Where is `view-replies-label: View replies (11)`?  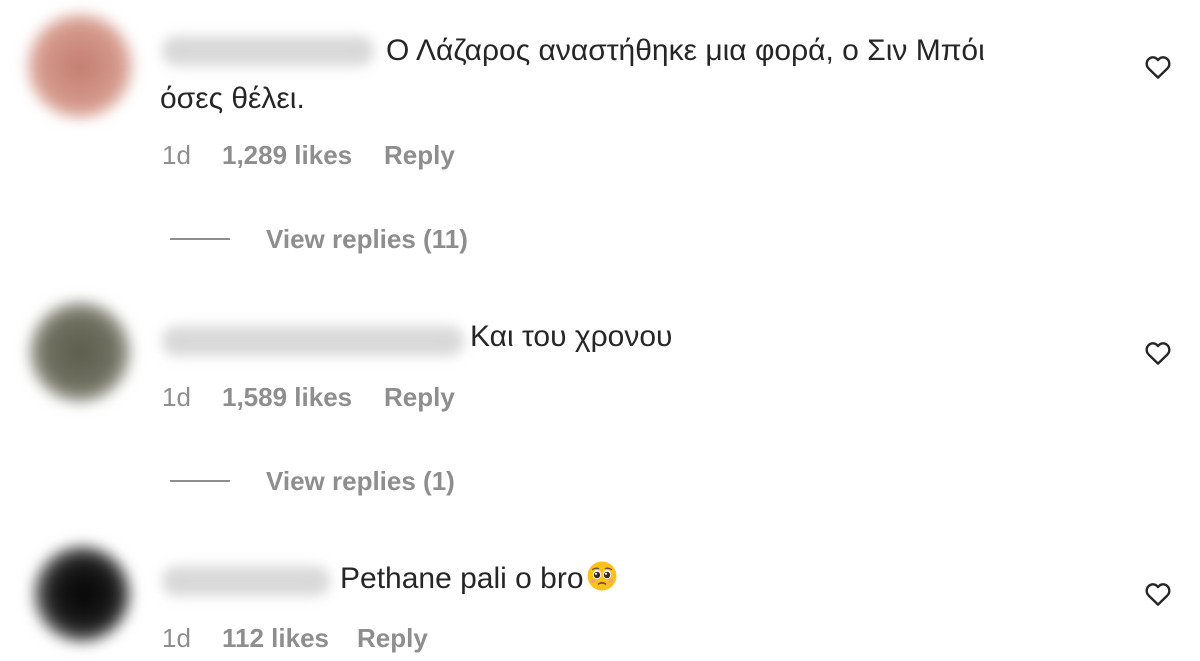
view-replies-label: View replies (11) is located at coordinates (367, 239).